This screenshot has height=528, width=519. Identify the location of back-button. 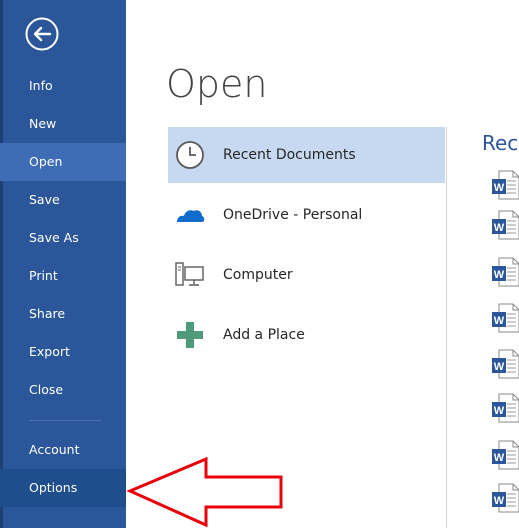
(42, 34).